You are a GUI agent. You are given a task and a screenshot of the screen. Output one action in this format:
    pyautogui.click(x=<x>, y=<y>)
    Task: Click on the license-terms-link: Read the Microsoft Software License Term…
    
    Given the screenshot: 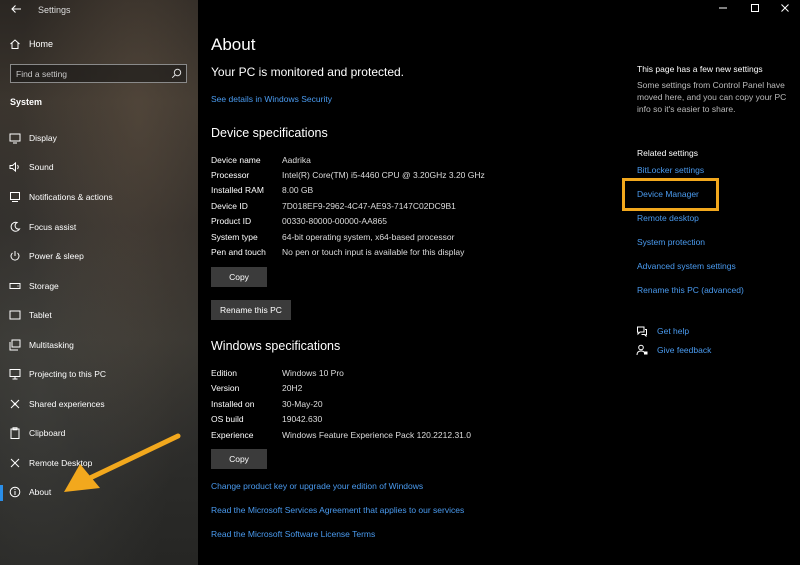 What is the action you would take?
    pyautogui.click(x=293, y=534)
    